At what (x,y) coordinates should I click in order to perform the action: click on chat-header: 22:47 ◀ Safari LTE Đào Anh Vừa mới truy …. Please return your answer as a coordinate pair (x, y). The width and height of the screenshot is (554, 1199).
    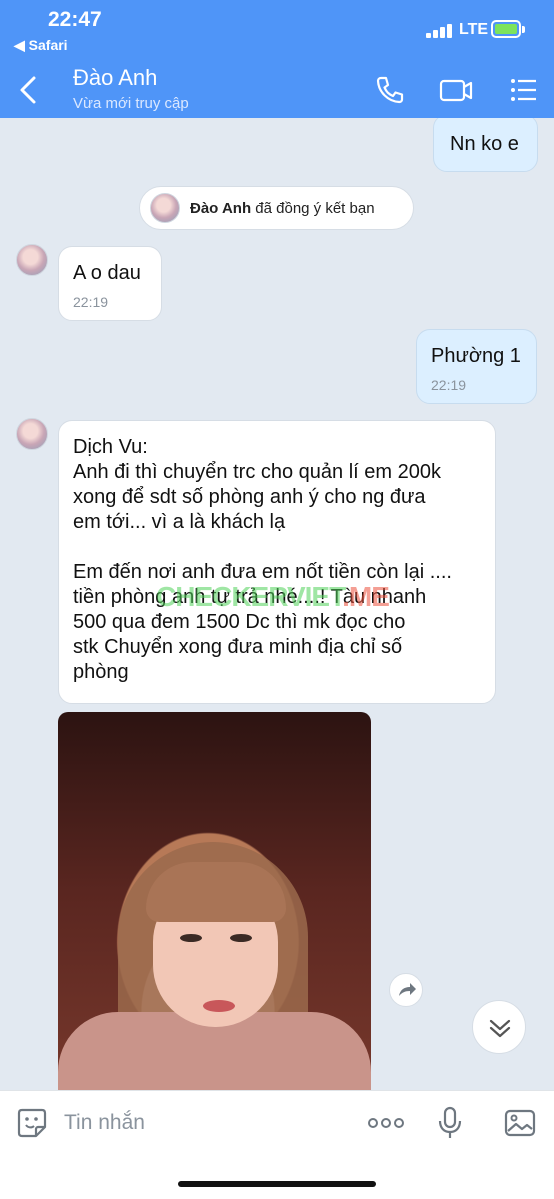
    Looking at the image, I should click on (277, 59).